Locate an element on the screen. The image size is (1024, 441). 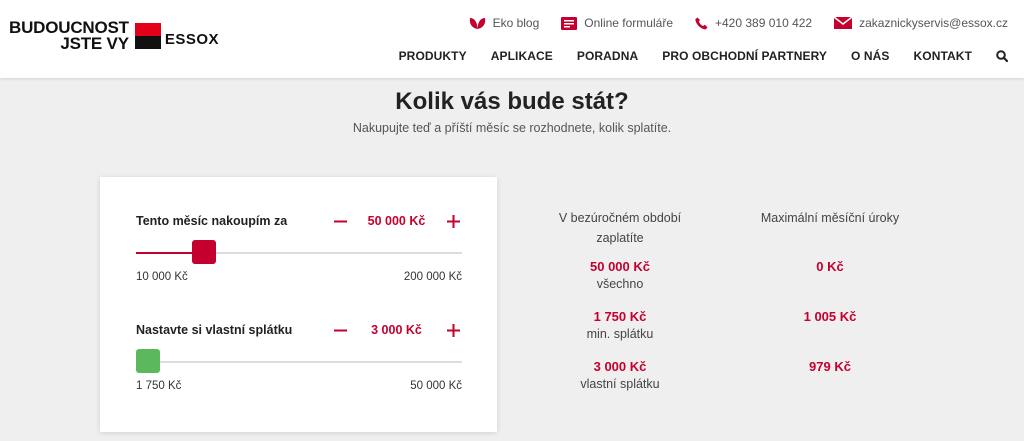
result-pay-caption: všechno is located at coordinates (620, 284).